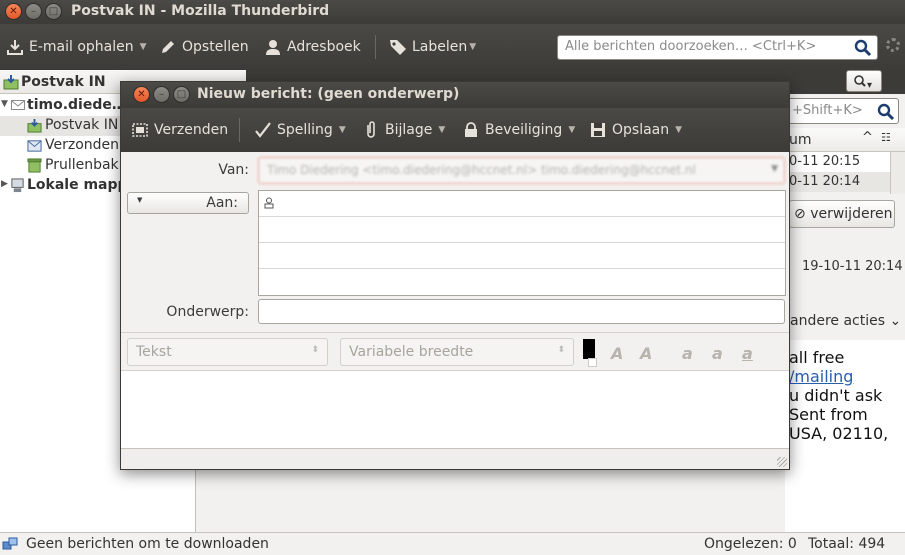  Describe the element at coordinates (328, 94) in the screenshot. I see `compose-title: Nieuw bericht: (geen onderwerp)` at that location.